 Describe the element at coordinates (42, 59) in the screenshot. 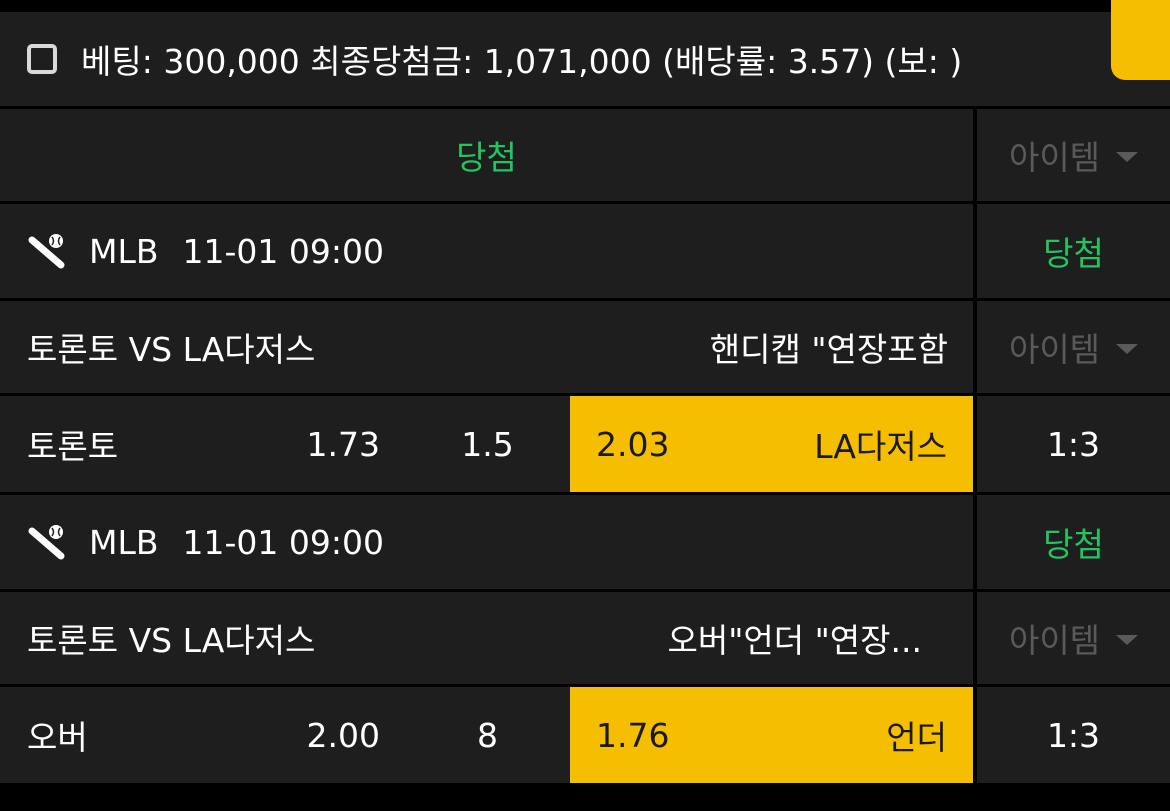

I see `select-checkbox` at that location.